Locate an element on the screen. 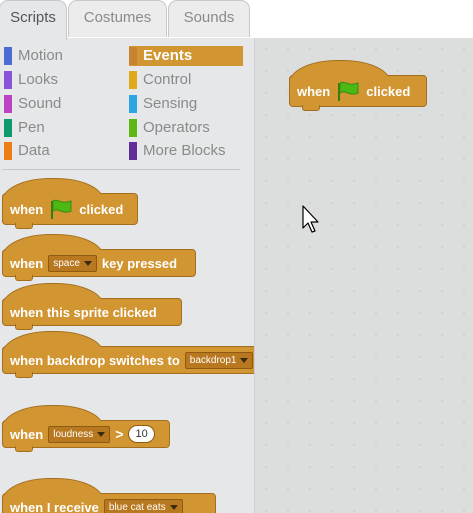 The width and height of the screenshot is (473, 513). palette-divider is located at coordinates (121, 169).